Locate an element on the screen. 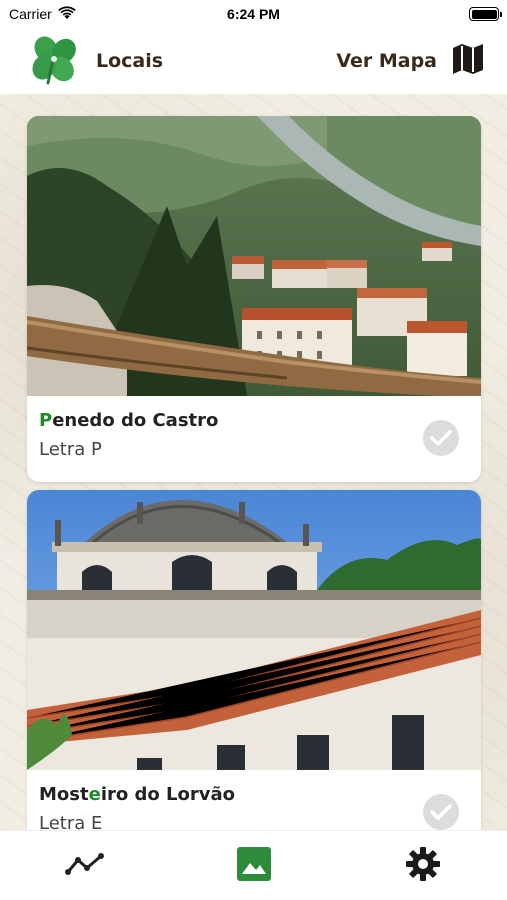 The height and width of the screenshot is (900, 507). nav-bar: Locais Ver Mapa is located at coordinates (253, 61).